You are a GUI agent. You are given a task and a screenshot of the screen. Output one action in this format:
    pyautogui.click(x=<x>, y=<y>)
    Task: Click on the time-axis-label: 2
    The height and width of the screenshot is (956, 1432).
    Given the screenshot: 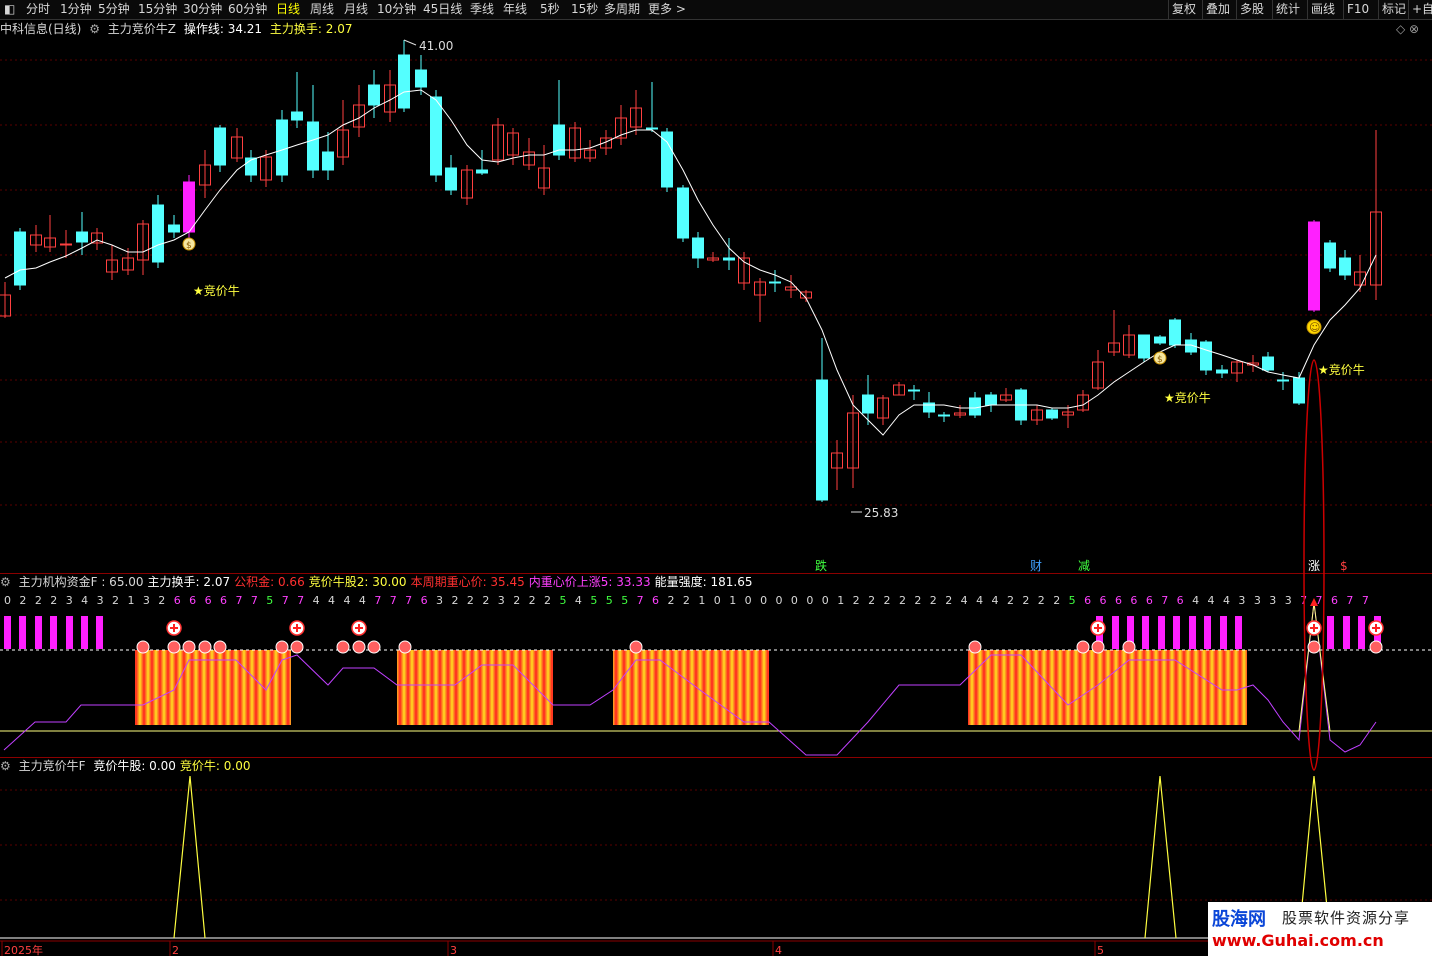 What is the action you would take?
    pyautogui.click(x=175, y=950)
    